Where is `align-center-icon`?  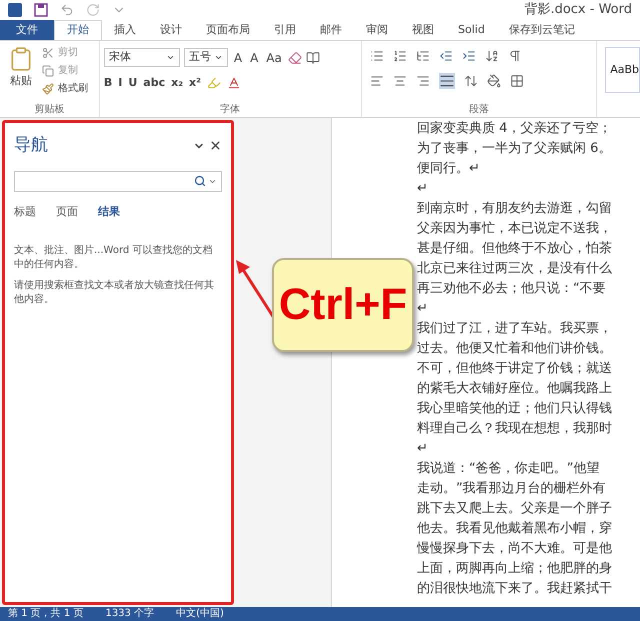
align-center-icon is located at coordinates (399, 81).